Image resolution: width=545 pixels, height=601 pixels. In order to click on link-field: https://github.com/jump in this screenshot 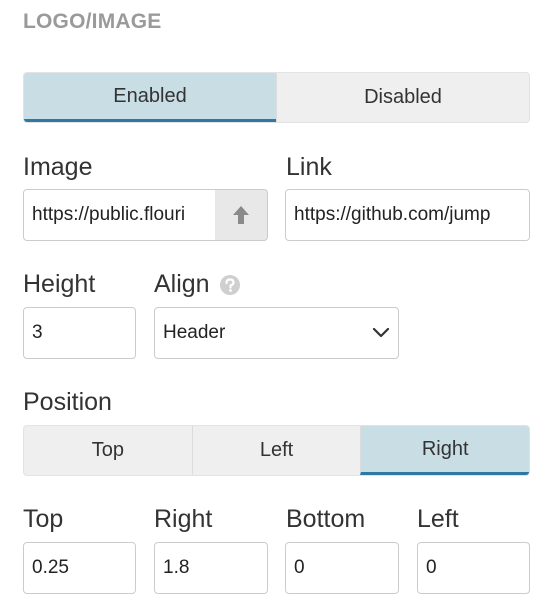, I will do `click(407, 215)`.